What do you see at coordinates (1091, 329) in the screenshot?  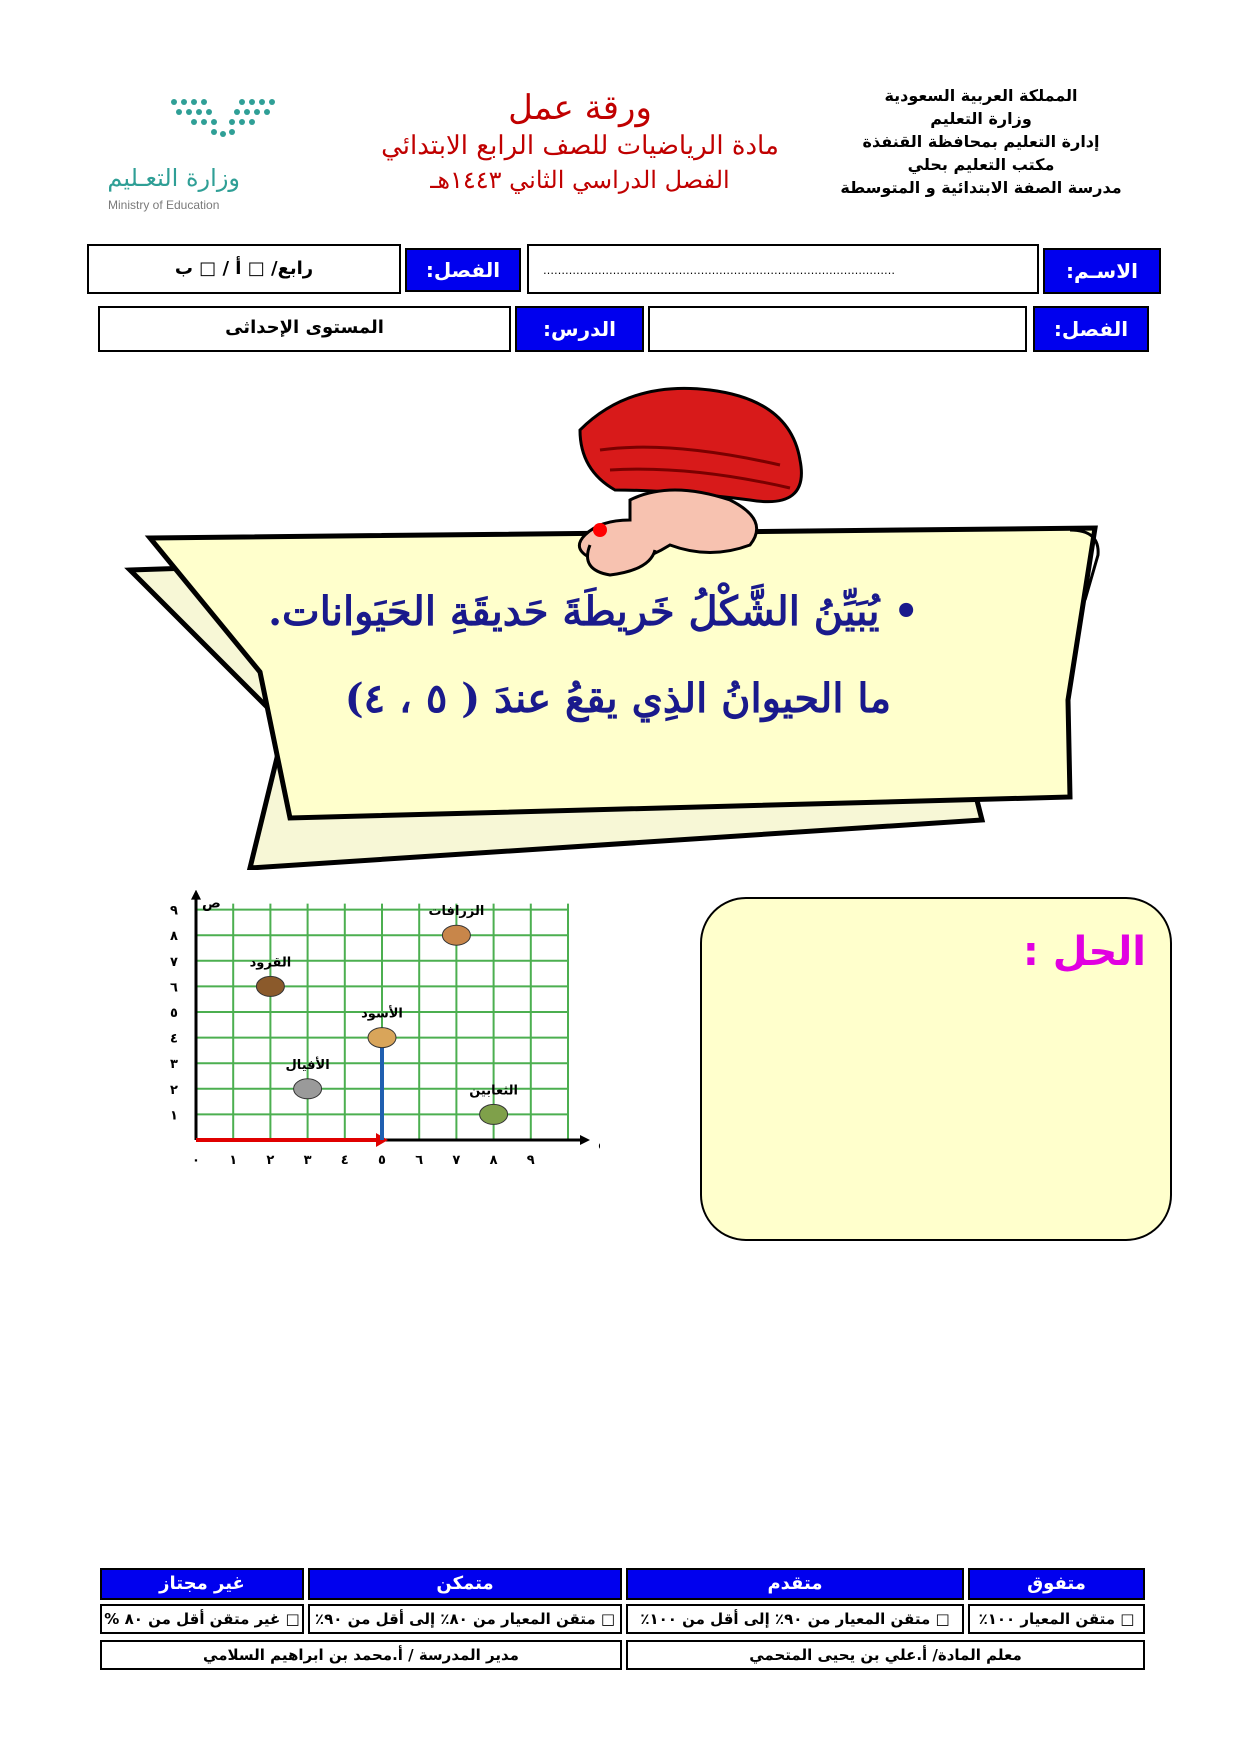 I see `chapter-label: الفصل:` at bounding box center [1091, 329].